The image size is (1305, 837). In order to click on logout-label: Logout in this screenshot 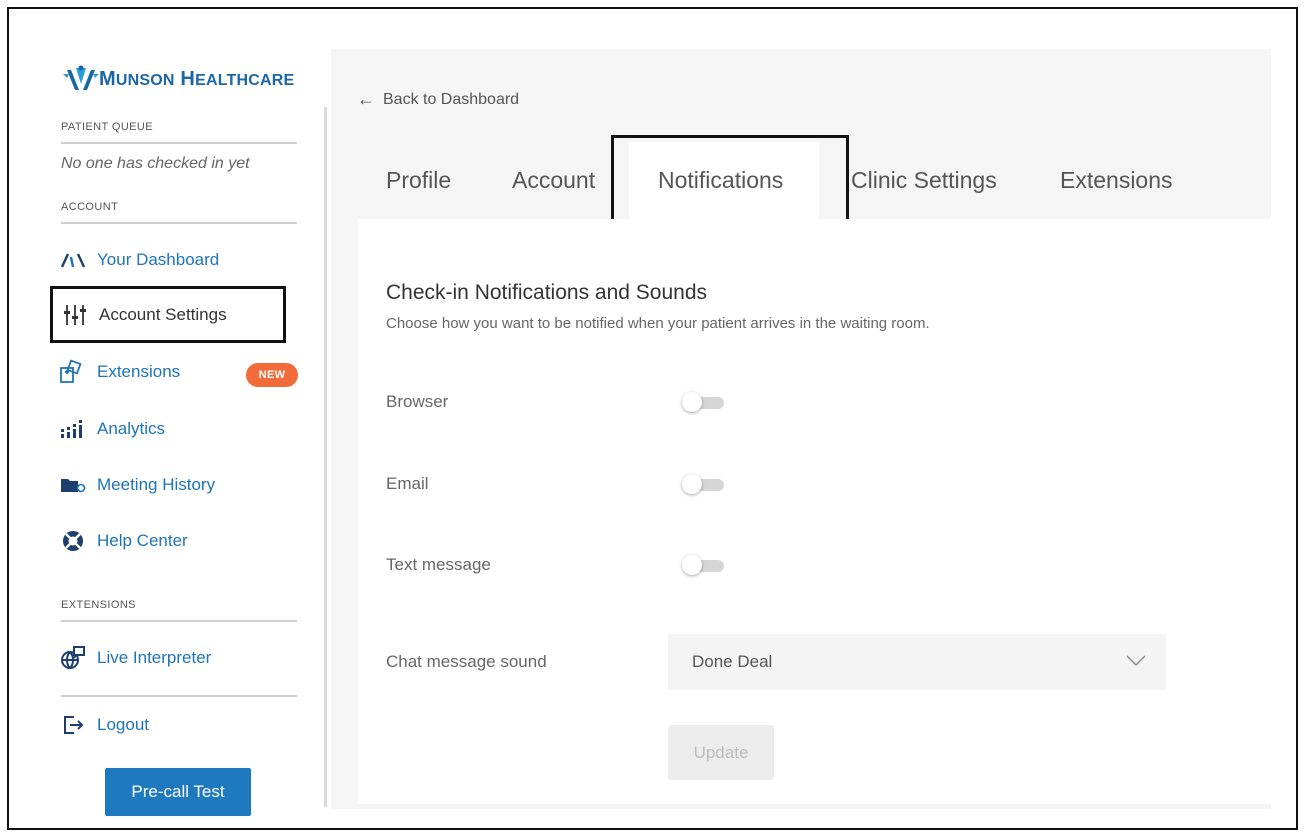, I will do `click(123, 724)`.